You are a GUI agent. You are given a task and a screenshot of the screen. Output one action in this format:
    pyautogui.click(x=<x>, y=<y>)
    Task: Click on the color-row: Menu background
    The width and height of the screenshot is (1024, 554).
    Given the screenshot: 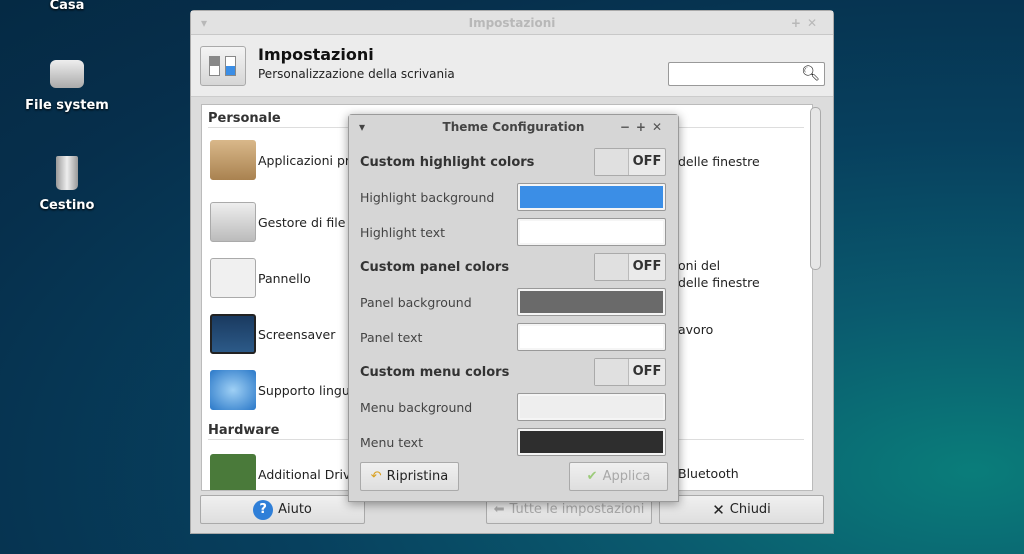 What is the action you would take?
    pyautogui.click(x=513, y=407)
    